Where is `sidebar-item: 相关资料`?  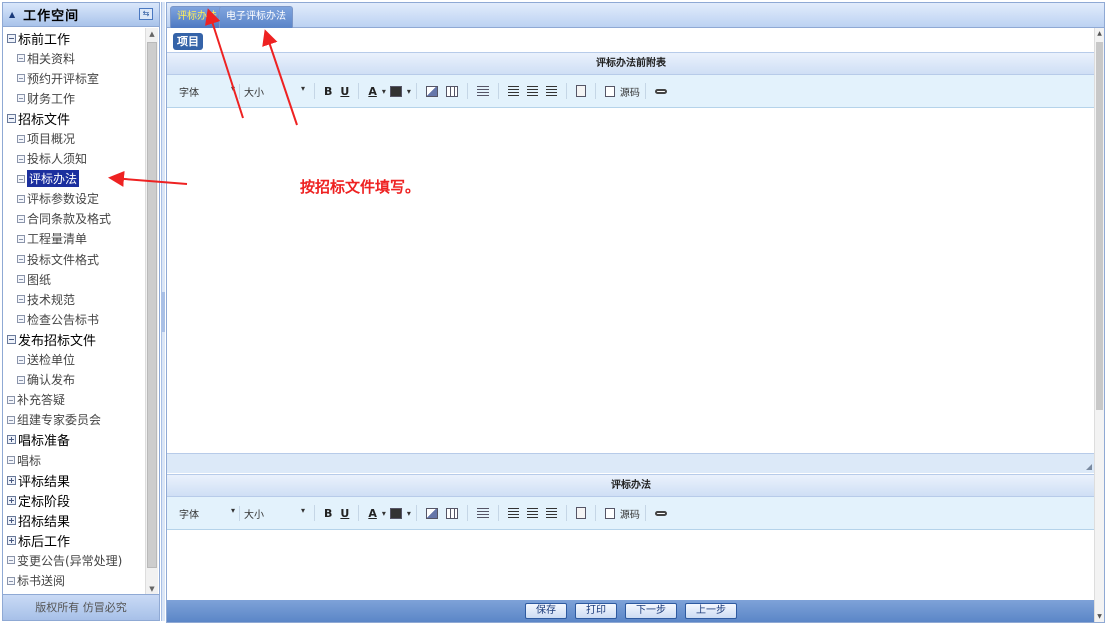
sidebar-item: 相关资料 is located at coordinates (74, 58).